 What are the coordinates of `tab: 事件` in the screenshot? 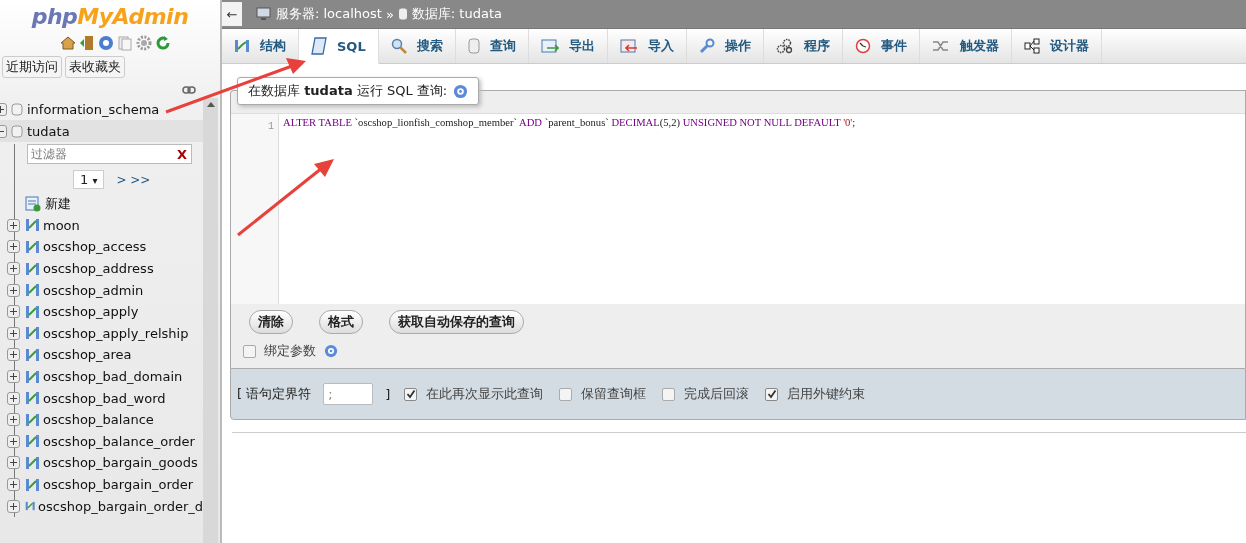 It's located at (881, 46).